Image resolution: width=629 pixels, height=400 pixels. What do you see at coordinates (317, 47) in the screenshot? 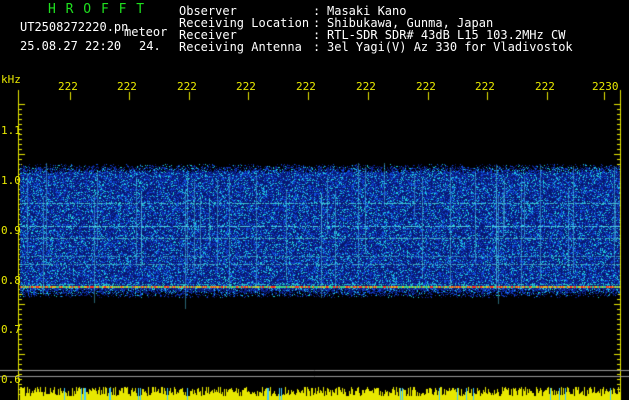
I see `antenna-sep: :` at bounding box center [317, 47].